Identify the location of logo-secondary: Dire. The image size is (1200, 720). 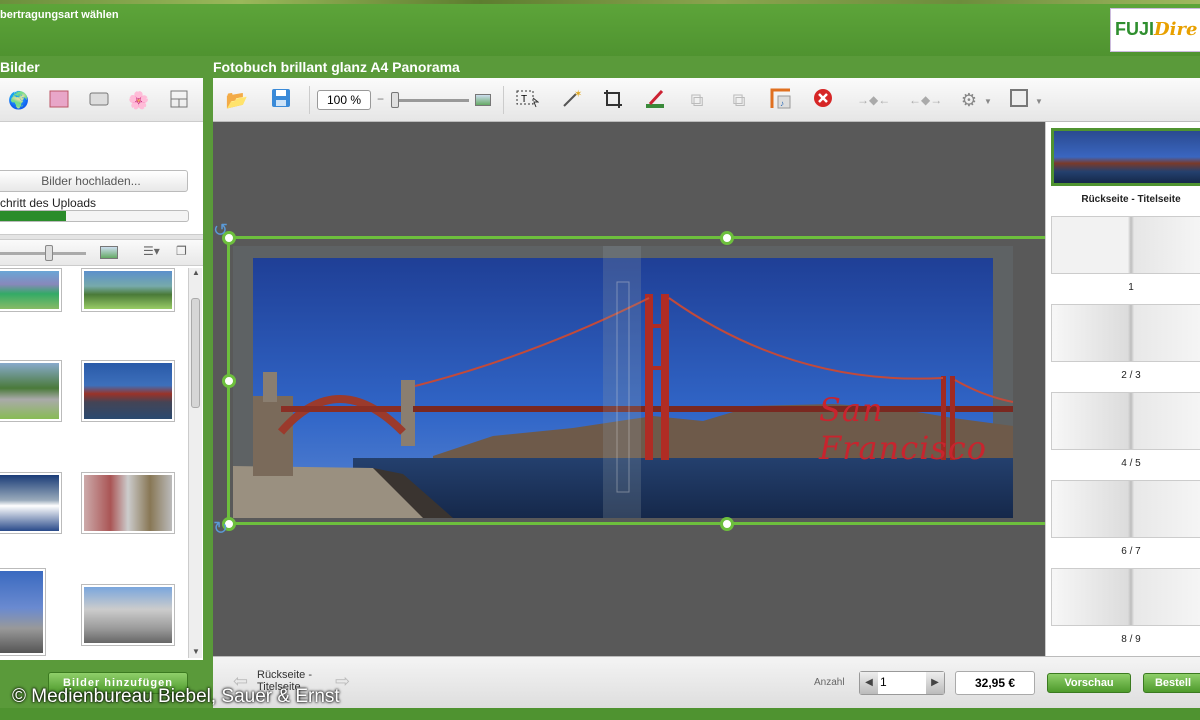
(1176, 29).